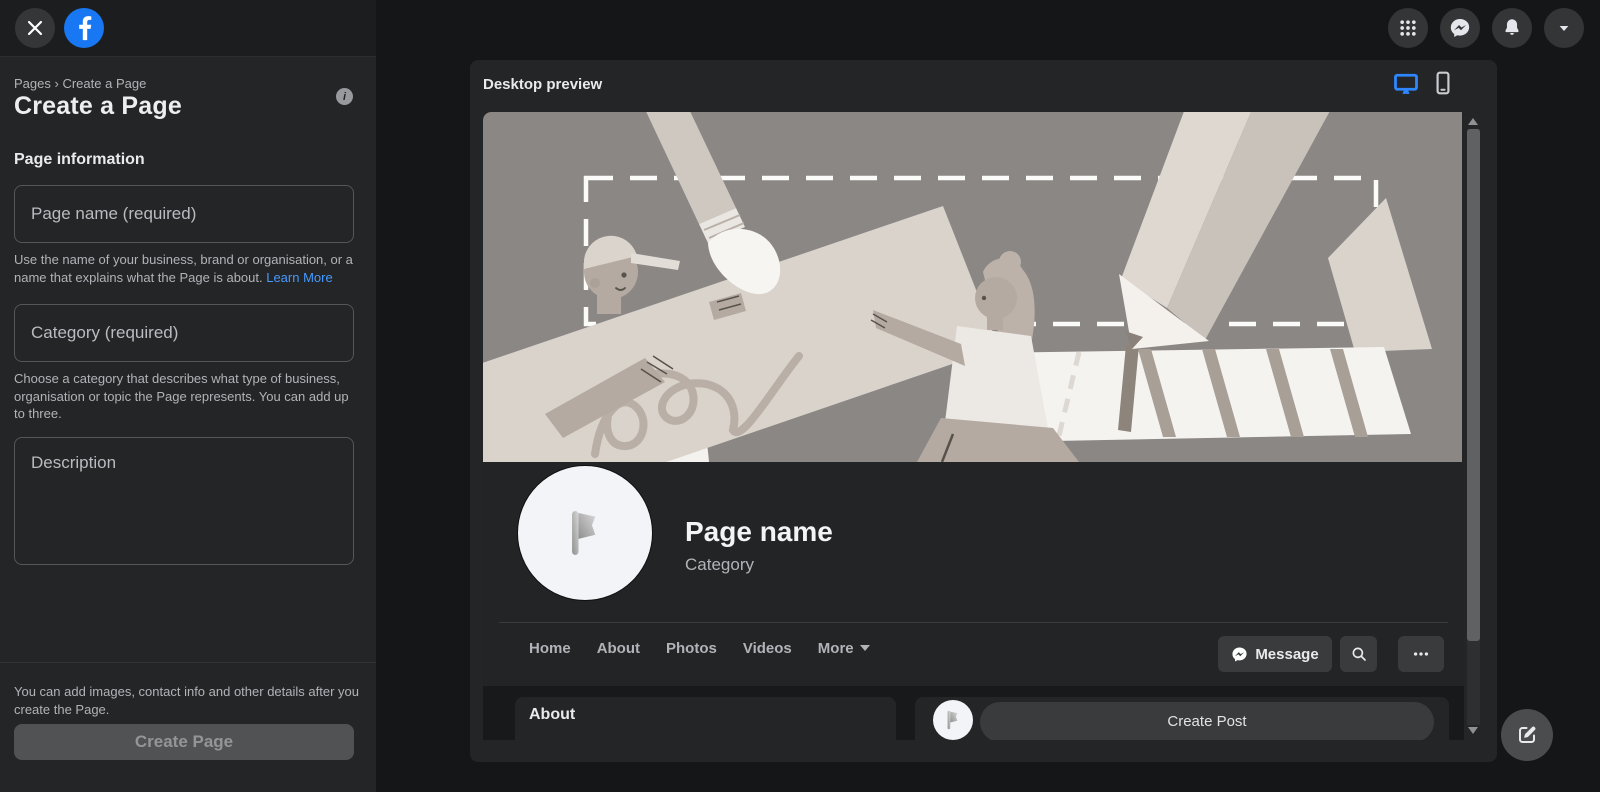 The height and width of the screenshot is (792, 1600). I want to click on sidebar-header, so click(188, 28).